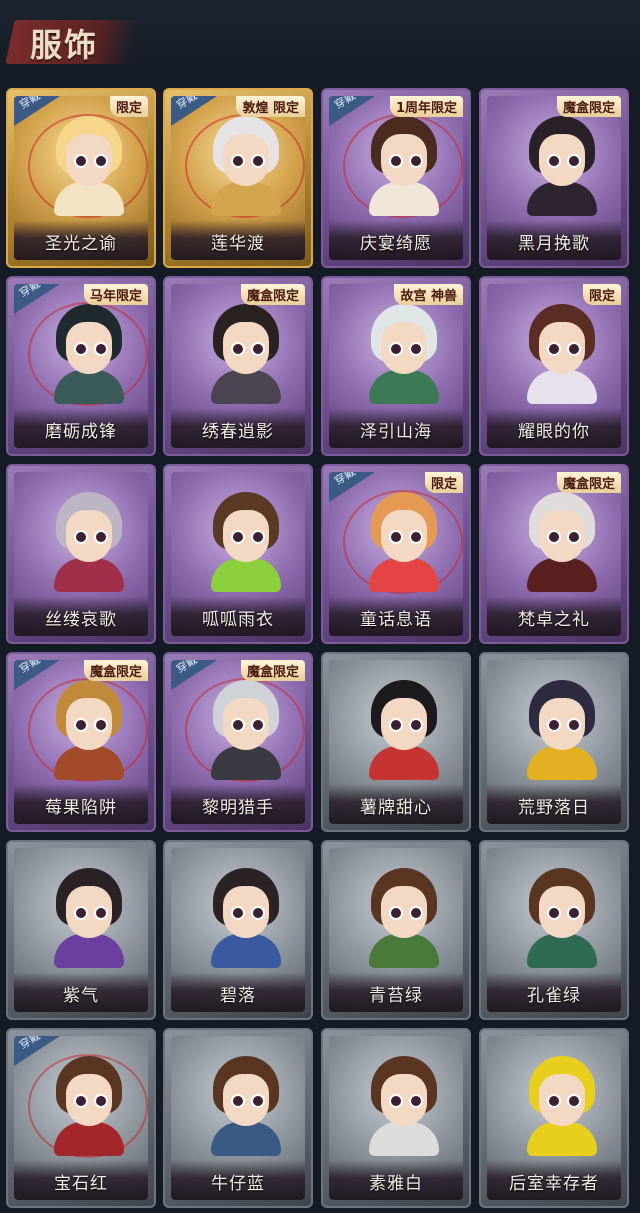 The width and height of the screenshot is (640, 1213). I want to click on costume-card: 穿戴 魔盒限定 莓果陷阱, so click(81, 742).